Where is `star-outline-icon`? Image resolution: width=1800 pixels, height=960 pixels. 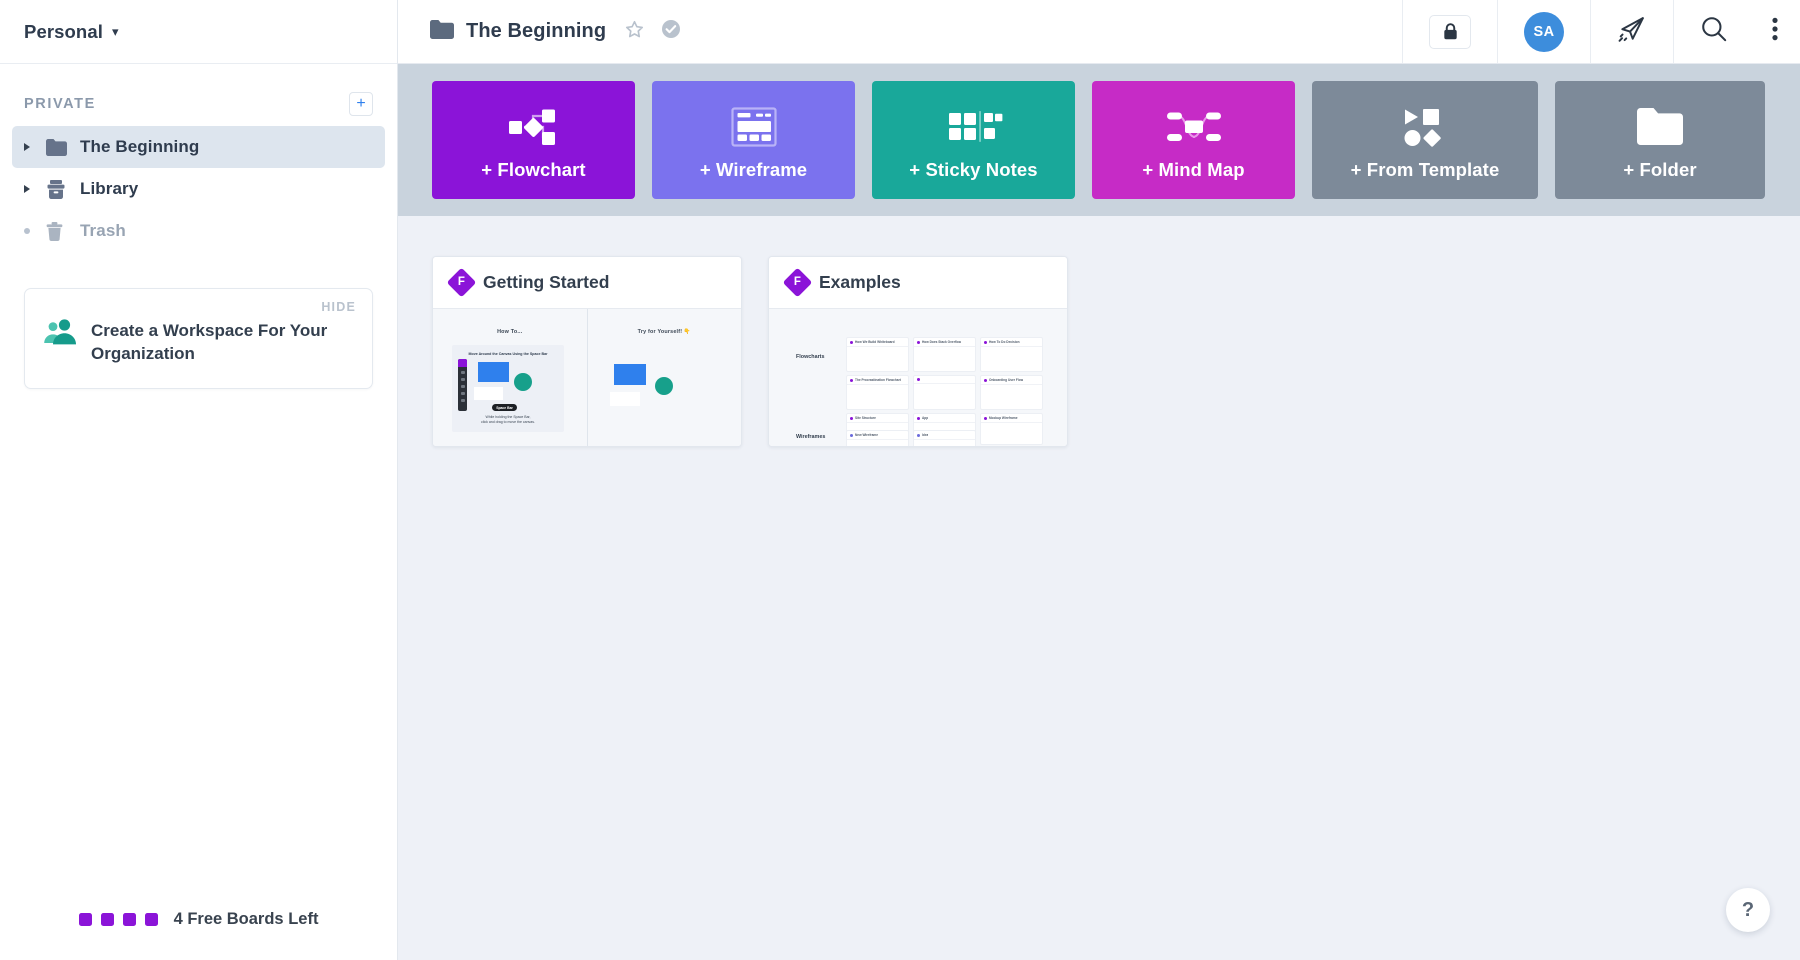 star-outline-icon is located at coordinates (634, 32).